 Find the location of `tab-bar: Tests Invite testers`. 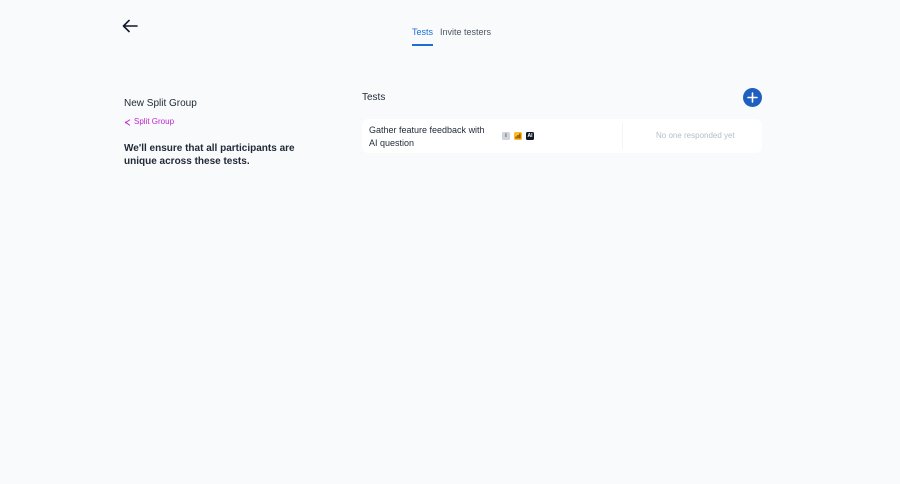

tab-bar: Tests Invite testers is located at coordinates (451, 36).